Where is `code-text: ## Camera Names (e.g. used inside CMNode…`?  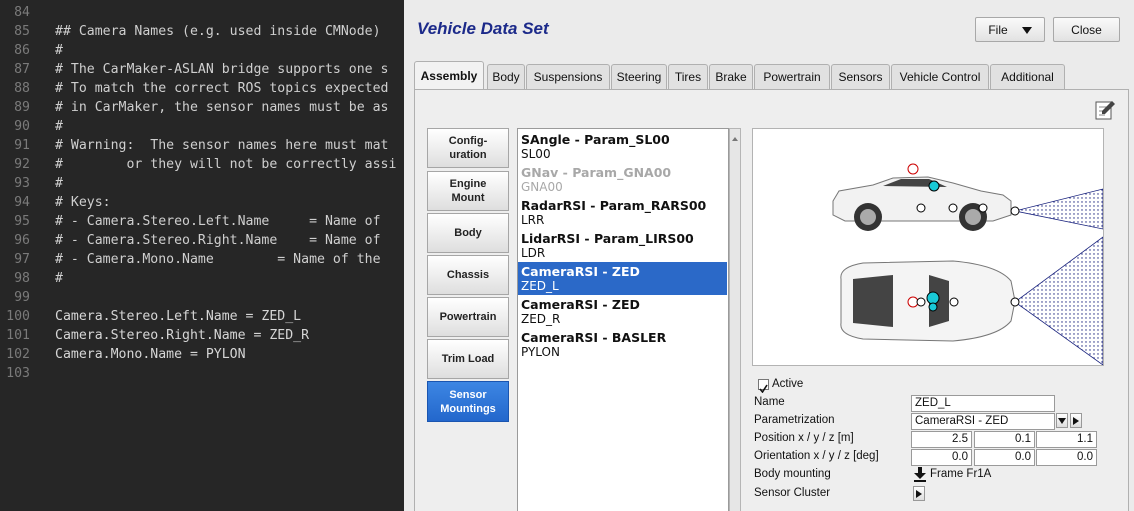
code-text: ## Camera Names (e.g. used inside CMNode… is located at coordinates (218, 31).